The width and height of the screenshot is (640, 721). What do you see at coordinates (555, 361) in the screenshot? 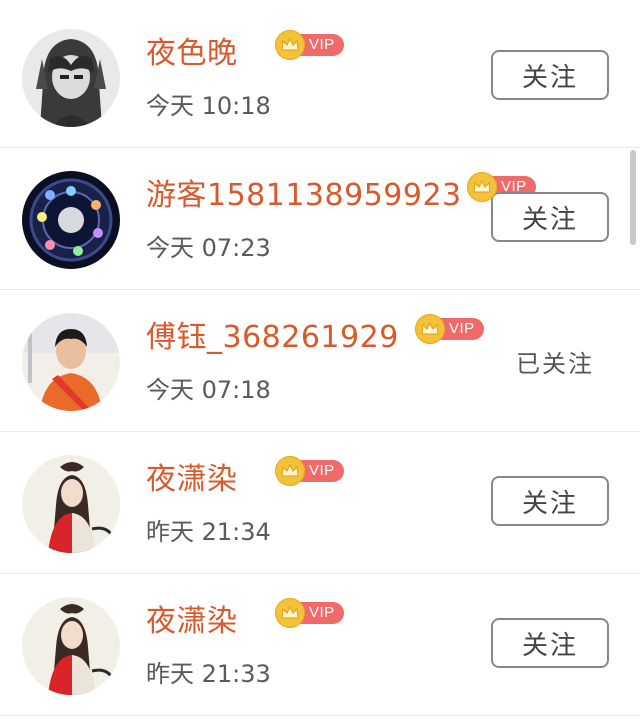
I see `followed-status: 已关注` at bounding box center [555, 361].